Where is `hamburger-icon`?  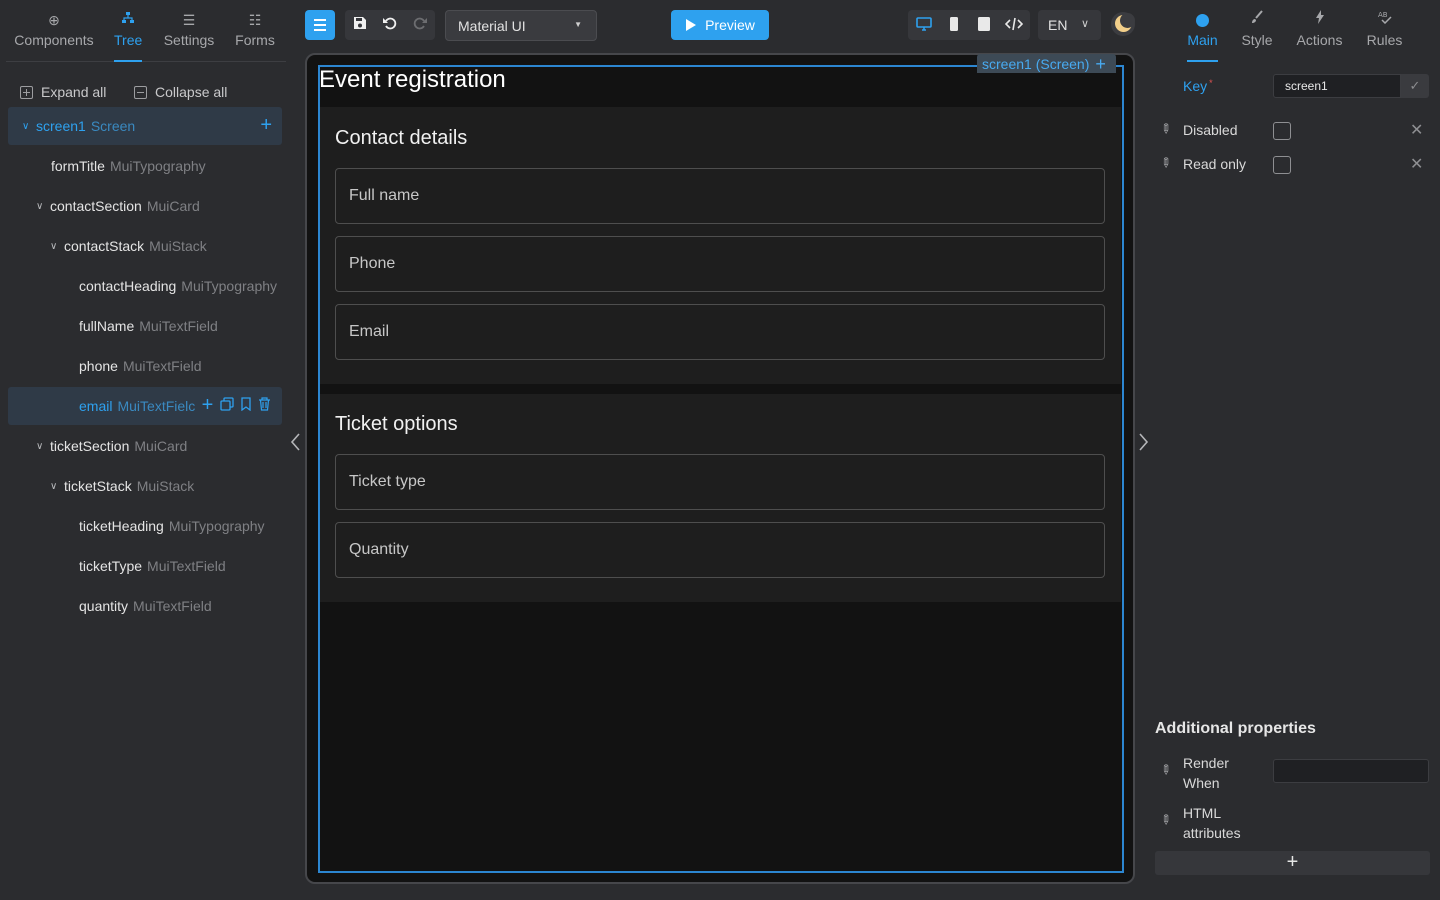 hamburger-icon is located at coordinates (320, 25).